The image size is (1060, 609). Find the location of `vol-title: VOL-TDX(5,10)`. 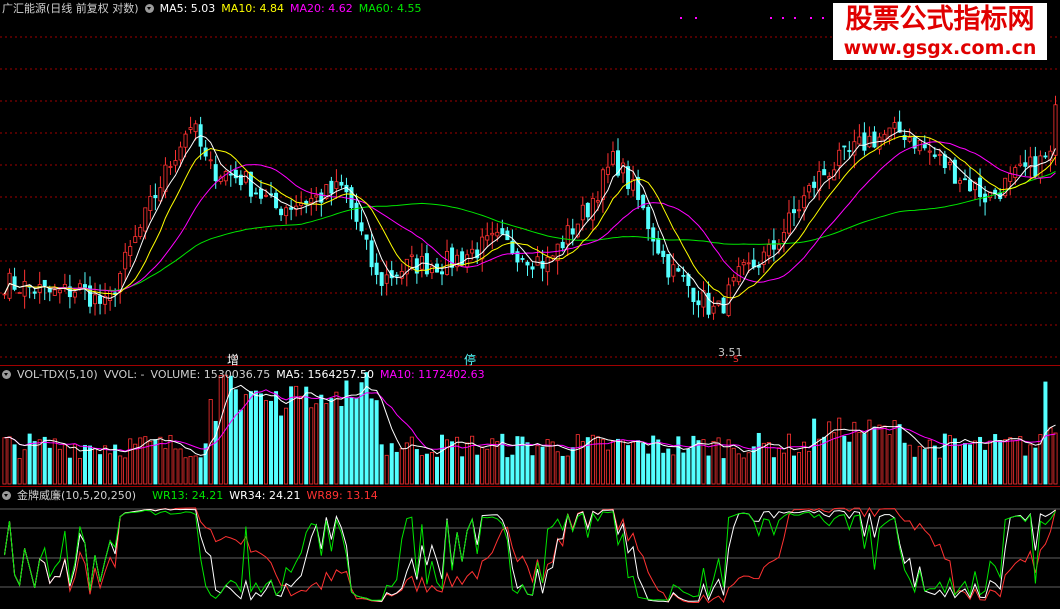

vol-title: VOL-TDX(5,10) is located at coordinates (57, 374).